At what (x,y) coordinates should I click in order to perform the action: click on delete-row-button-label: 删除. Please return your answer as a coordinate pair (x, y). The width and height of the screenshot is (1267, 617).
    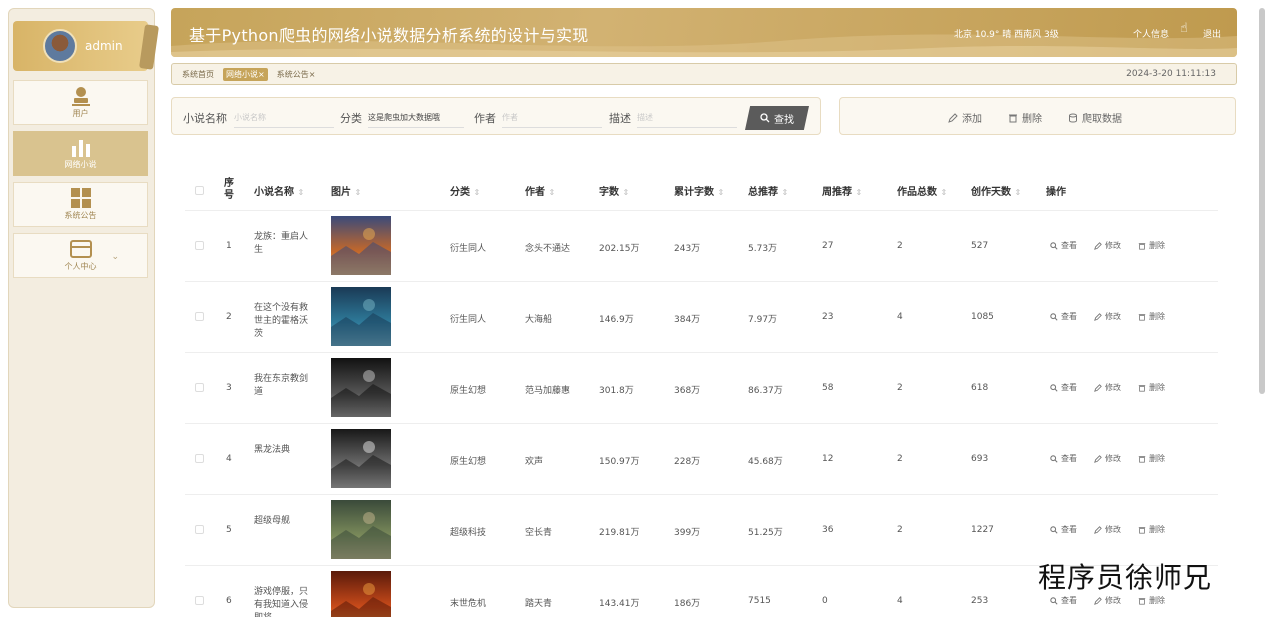
    Looking at the image, I should click on (1157, 458).